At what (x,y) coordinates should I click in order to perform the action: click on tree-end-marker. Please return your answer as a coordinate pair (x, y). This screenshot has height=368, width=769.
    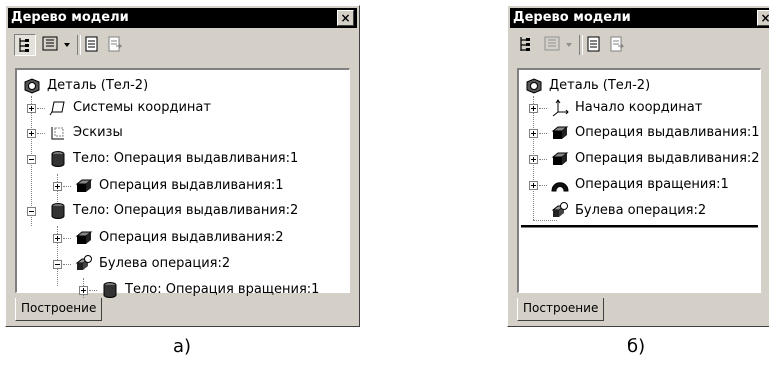
    Looking at the image, I should click on (639, 226).